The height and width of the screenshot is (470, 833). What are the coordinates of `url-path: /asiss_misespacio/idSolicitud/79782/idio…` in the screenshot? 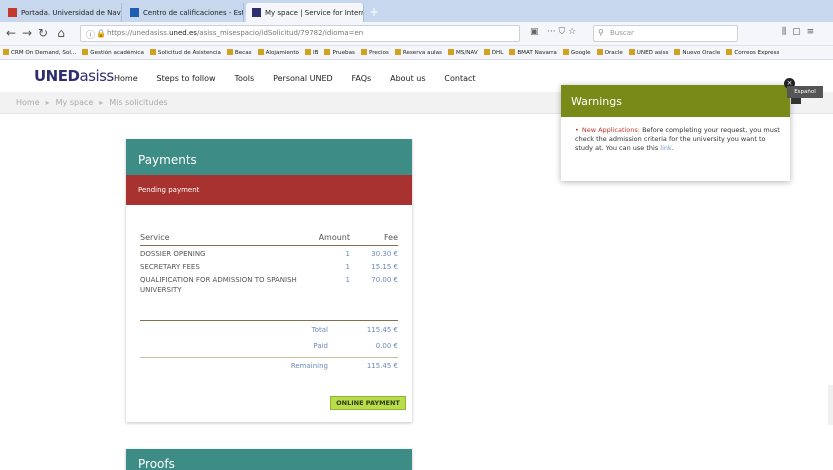 It's located at (280, 33).